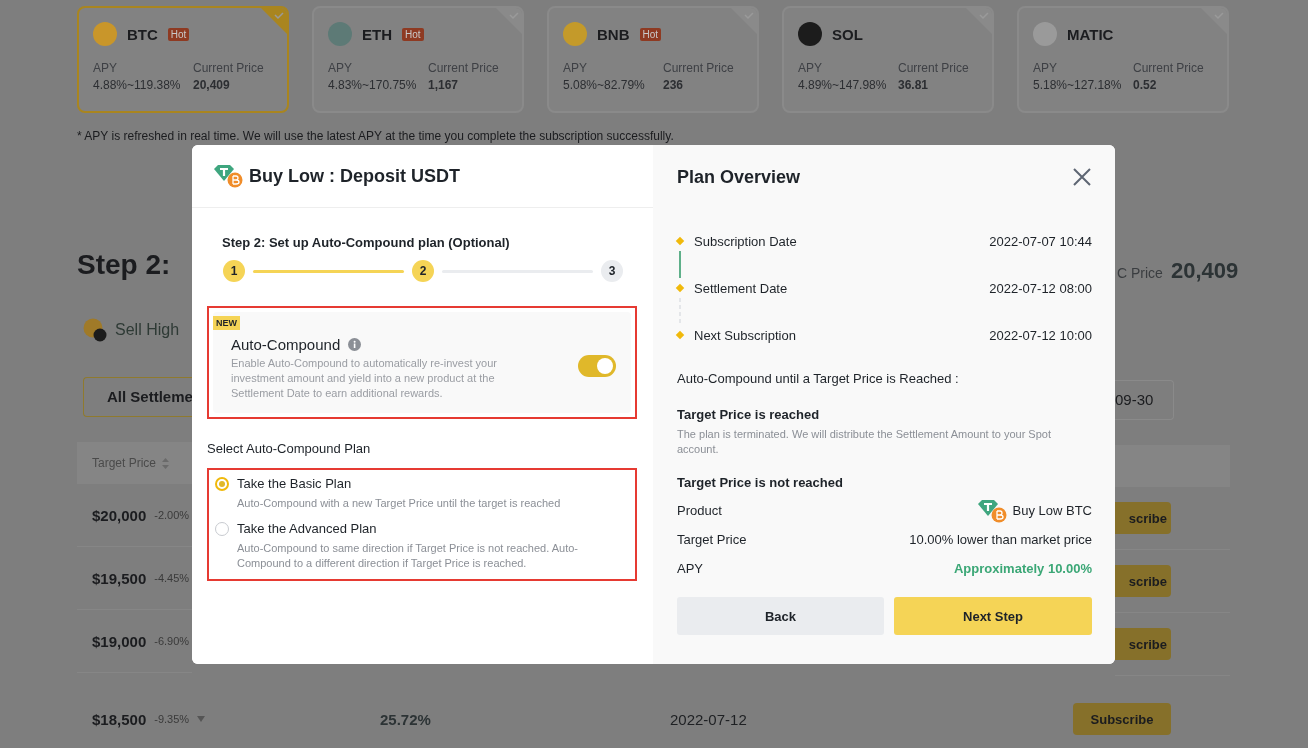  I want to click on coin-card: BTC Hot APY 4.88%~119.38% Current Price 20,409, so click(183, 59).